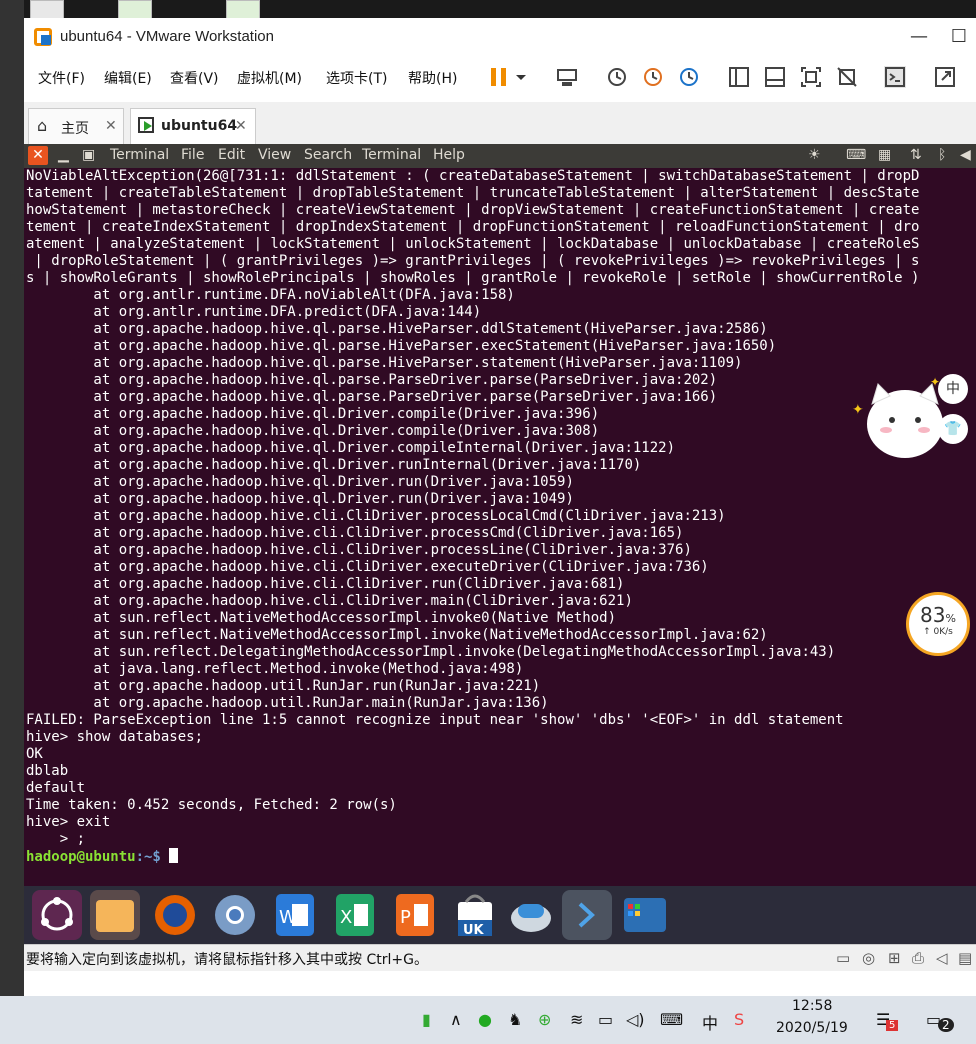  What do you see at coordinates (61, 78) in the screenshot?
I see `menu-file: 文件(F)` at bounding box center [61, 78].